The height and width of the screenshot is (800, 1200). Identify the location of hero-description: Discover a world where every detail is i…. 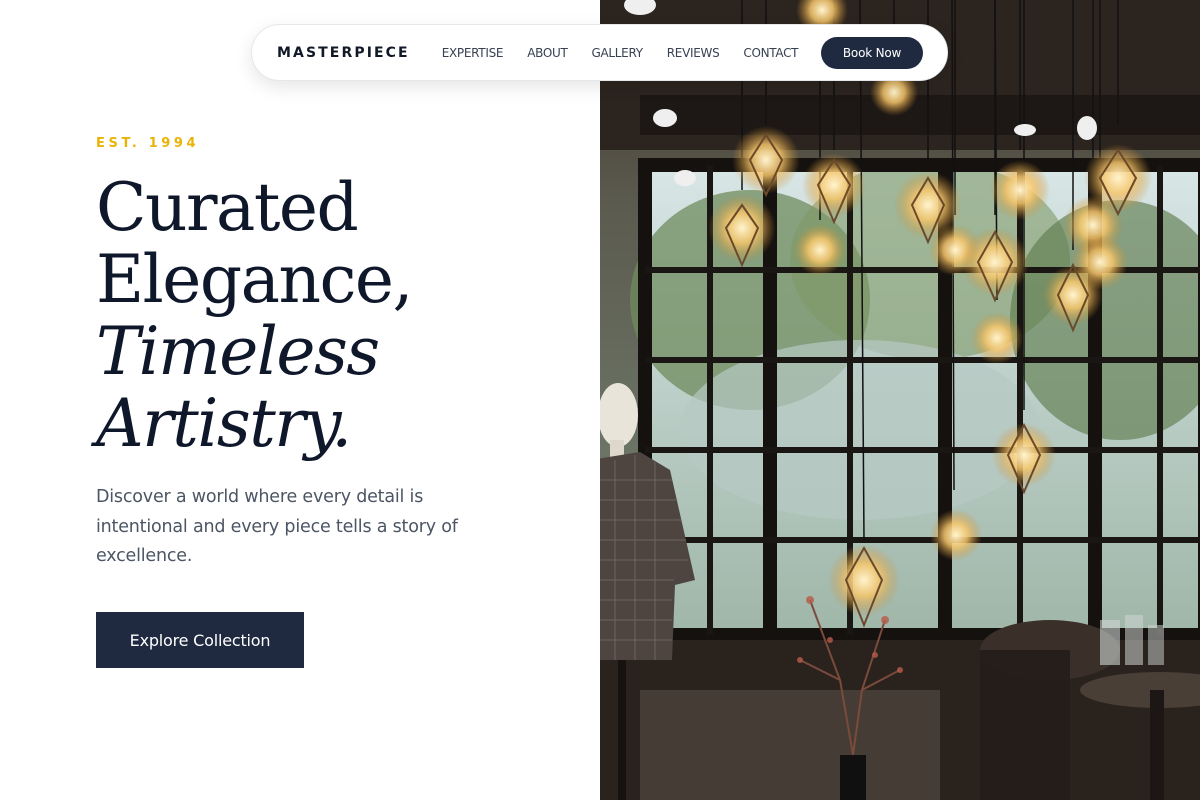
(277, 526).